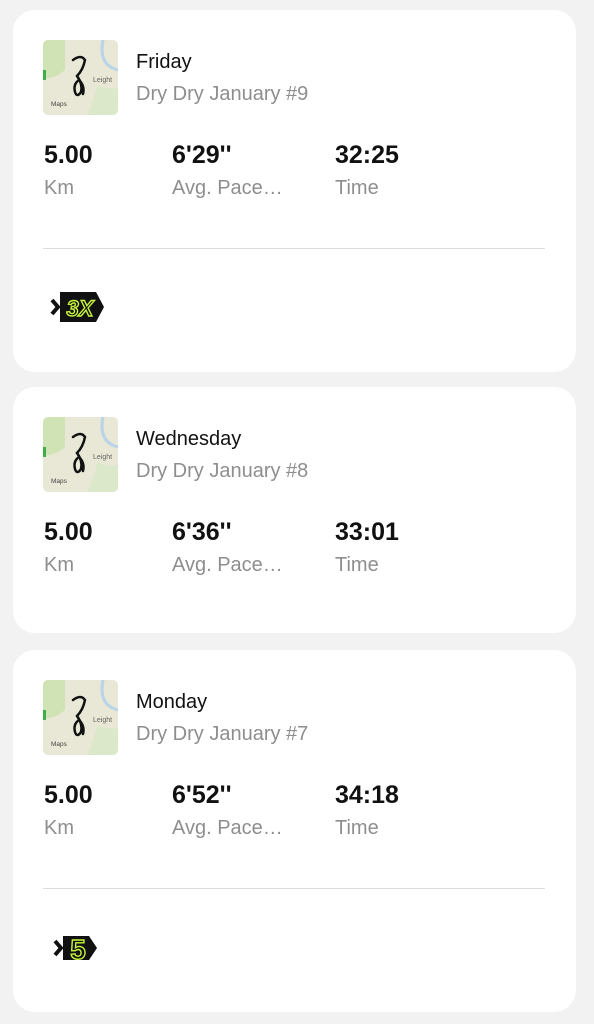 The width and height of the screenshot is (594, 1024). I want to click on activity-name: Dry Dry January #9, so click(222, 94).